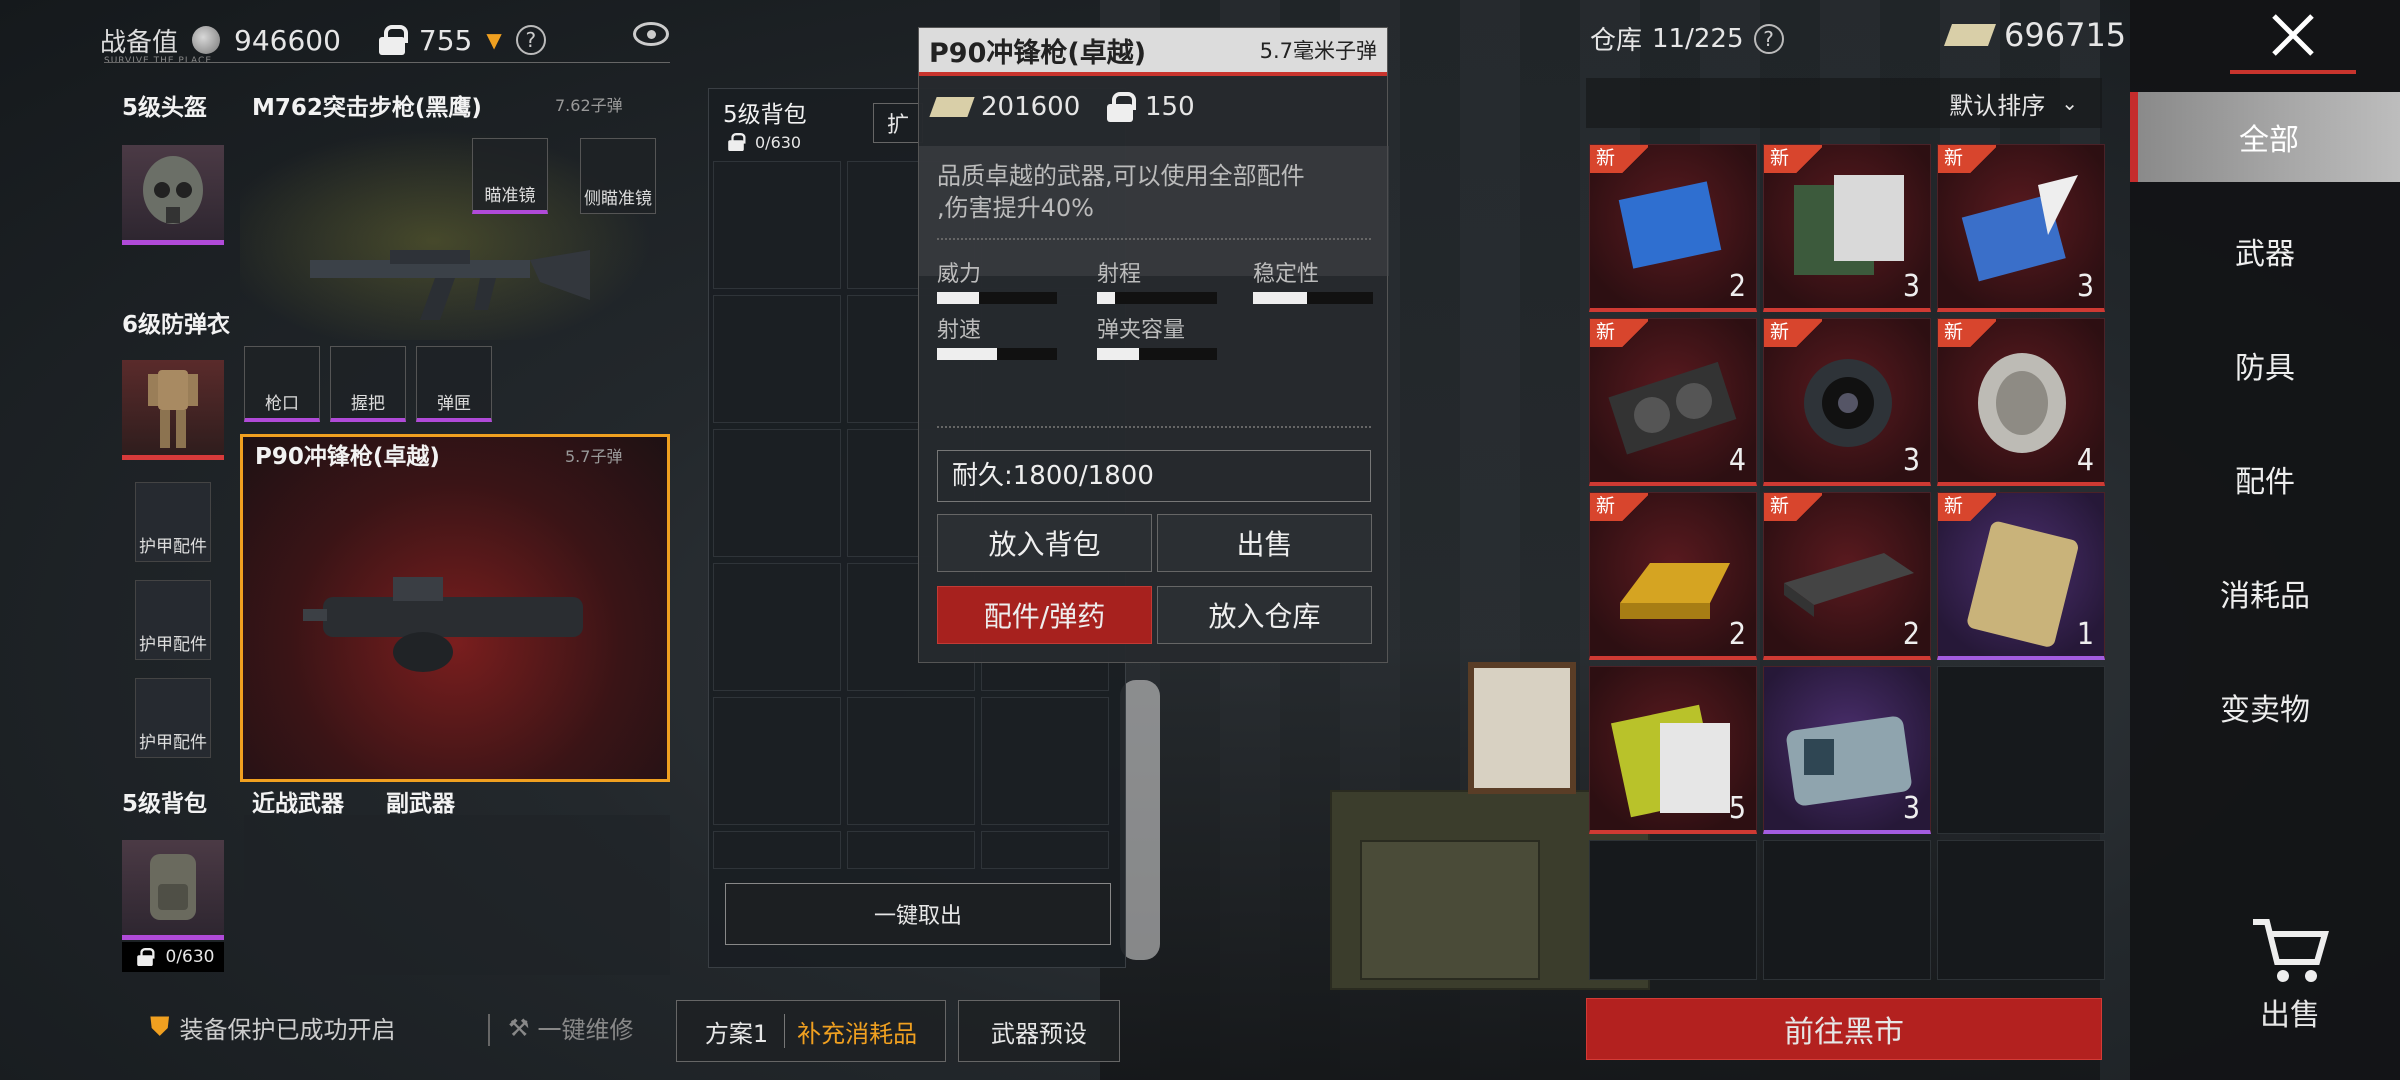  Describe the element at coordinates (1044, 615) in the screenshot. I see `attachments-ammo-button: 配件/弹药` at that location.